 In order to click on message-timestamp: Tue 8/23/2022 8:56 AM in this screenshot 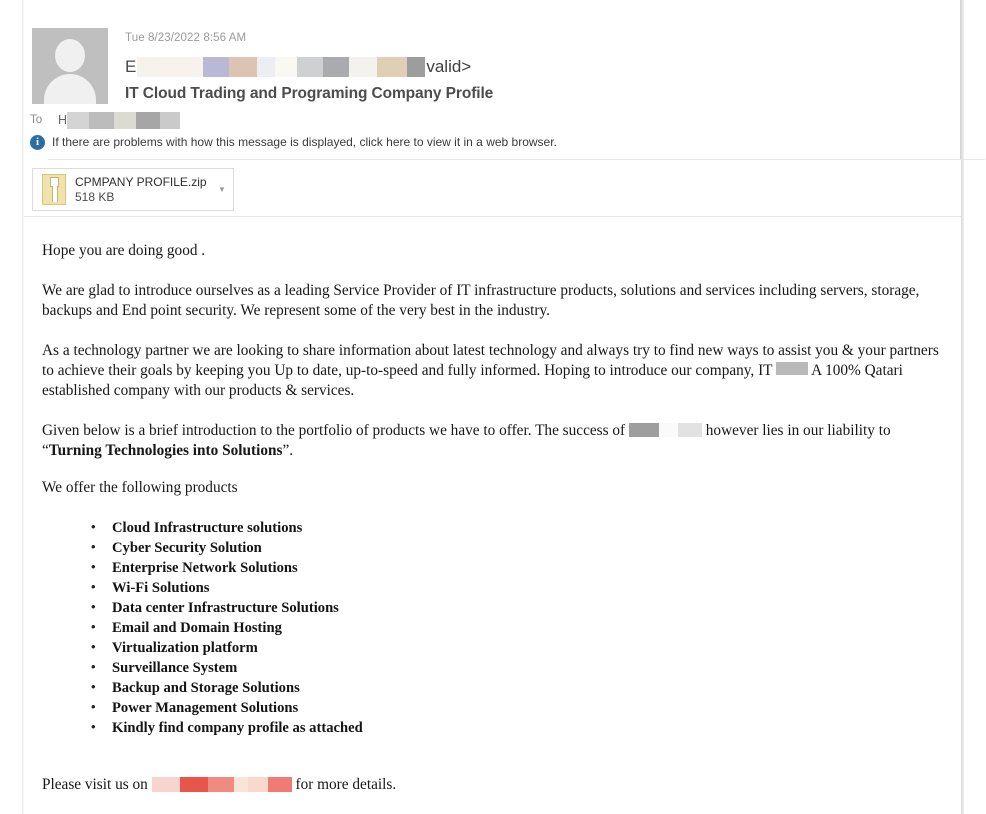, I will do `click(186, 38)`.